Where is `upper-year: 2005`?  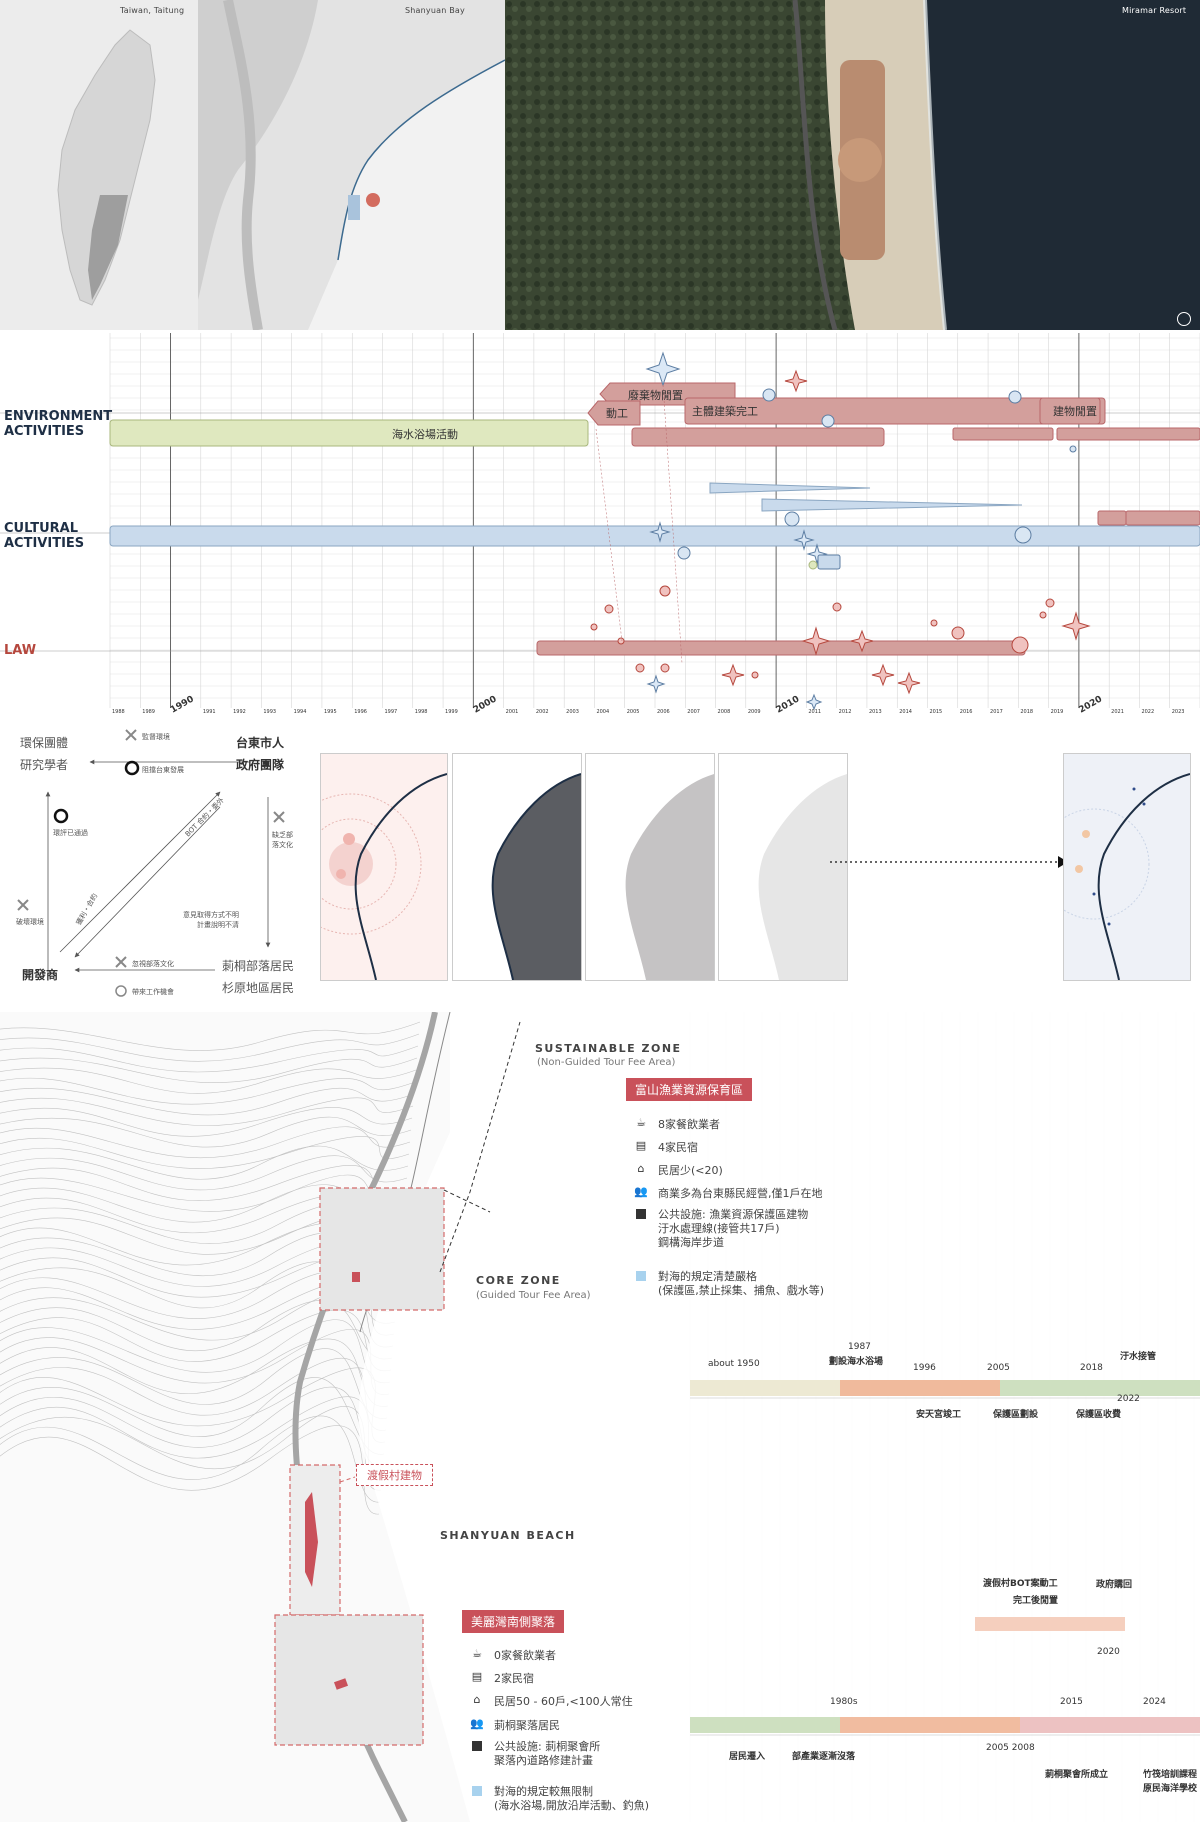 upper-year: 2005 is located at coordinates (998, 1368).